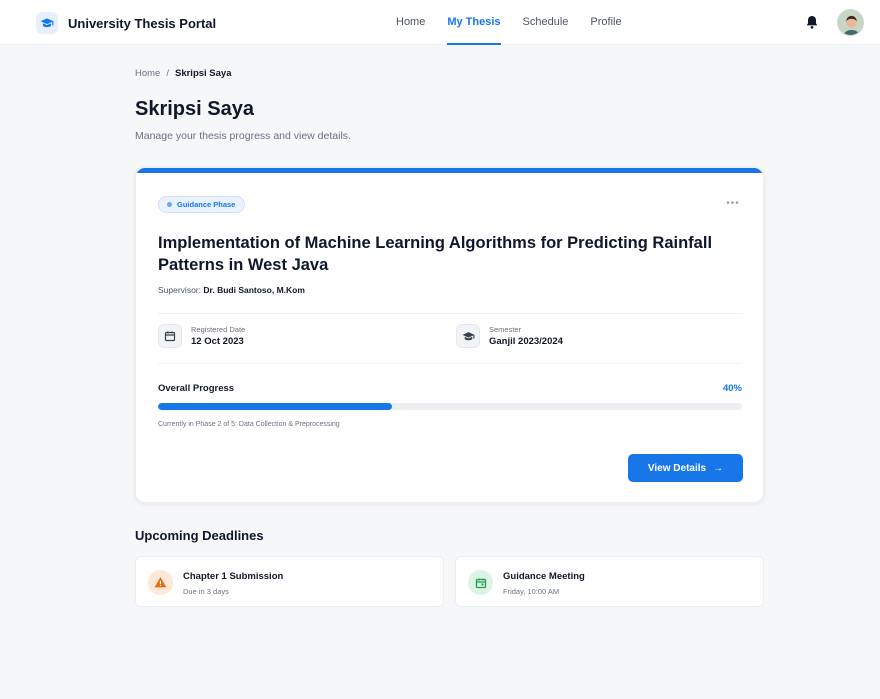 This screenshot has height=699, width=880. Describe the element at coordinates (520, 22) in the screenshot. I see `main-nav: Home My Thesis Schedule Profile` at that location.